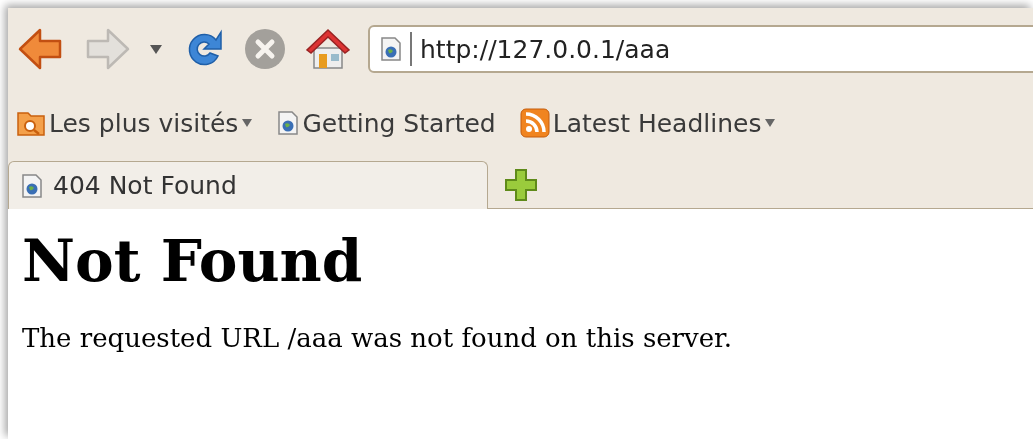 This screenshot has height=439, width=1033. Describe the element at coordinates (726, 49) in the screenshot. I see `url-field: http://127.0.0.1/aaa` at that location.